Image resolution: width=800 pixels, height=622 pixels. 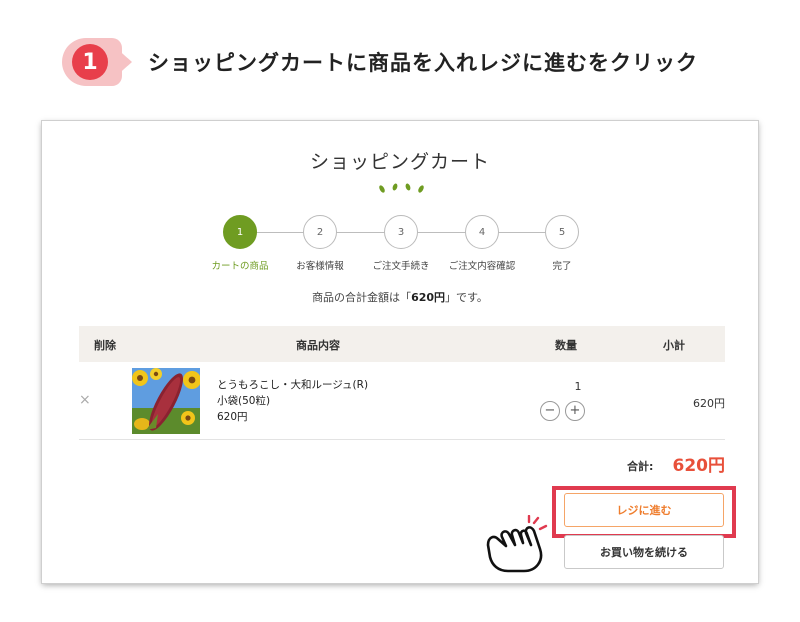 I want to click on product-info: とうもろこし・大和ルージュ(R) 小袋(50粒) 620円, so click(x=292, y=401).